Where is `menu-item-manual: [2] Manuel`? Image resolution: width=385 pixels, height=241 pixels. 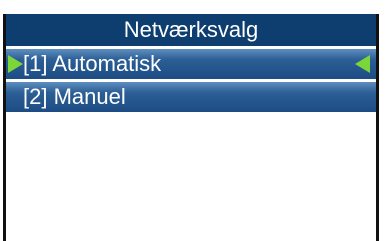
menu-item-manual: [2] Manuel is located at coordinates (191, 97).